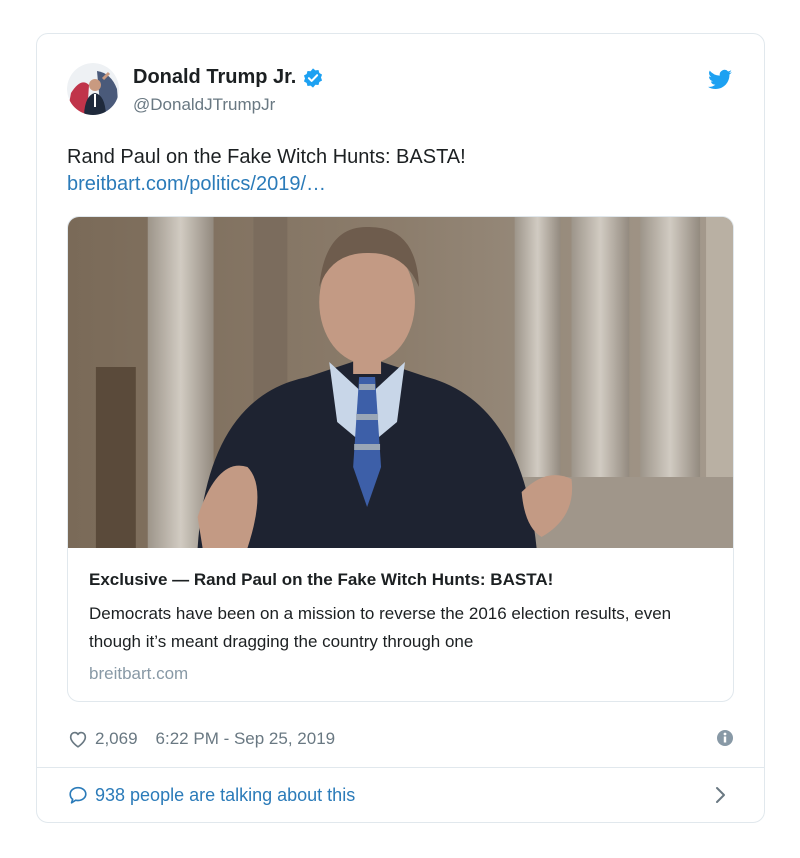  I want to click on like-count: 2,069, so click(116, 739).